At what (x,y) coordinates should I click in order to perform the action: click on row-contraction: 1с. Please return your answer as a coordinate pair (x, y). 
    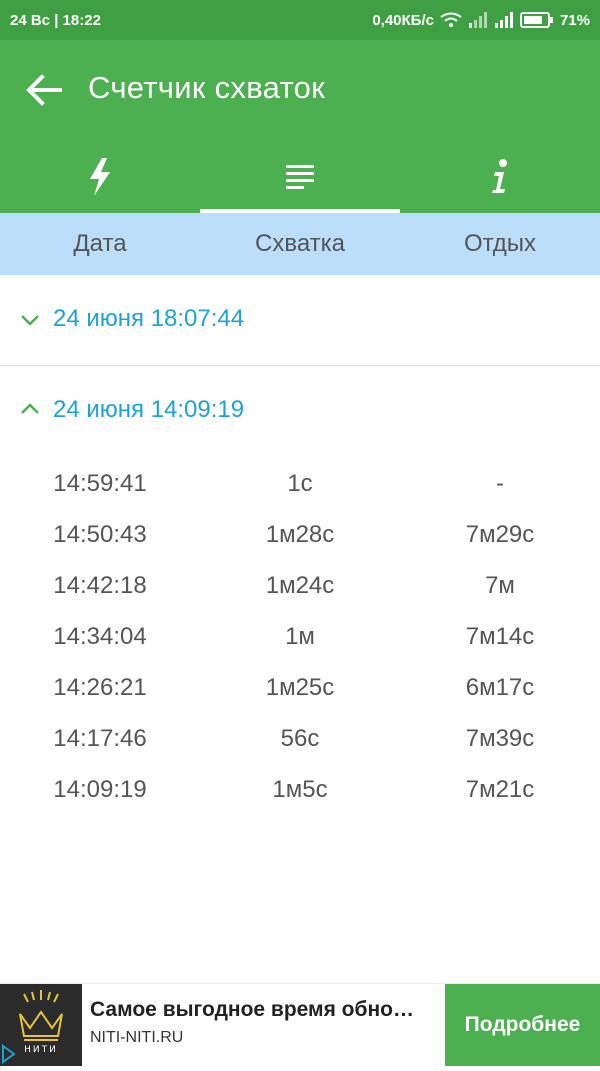
    Looking at the image, I should click on (300, 483).